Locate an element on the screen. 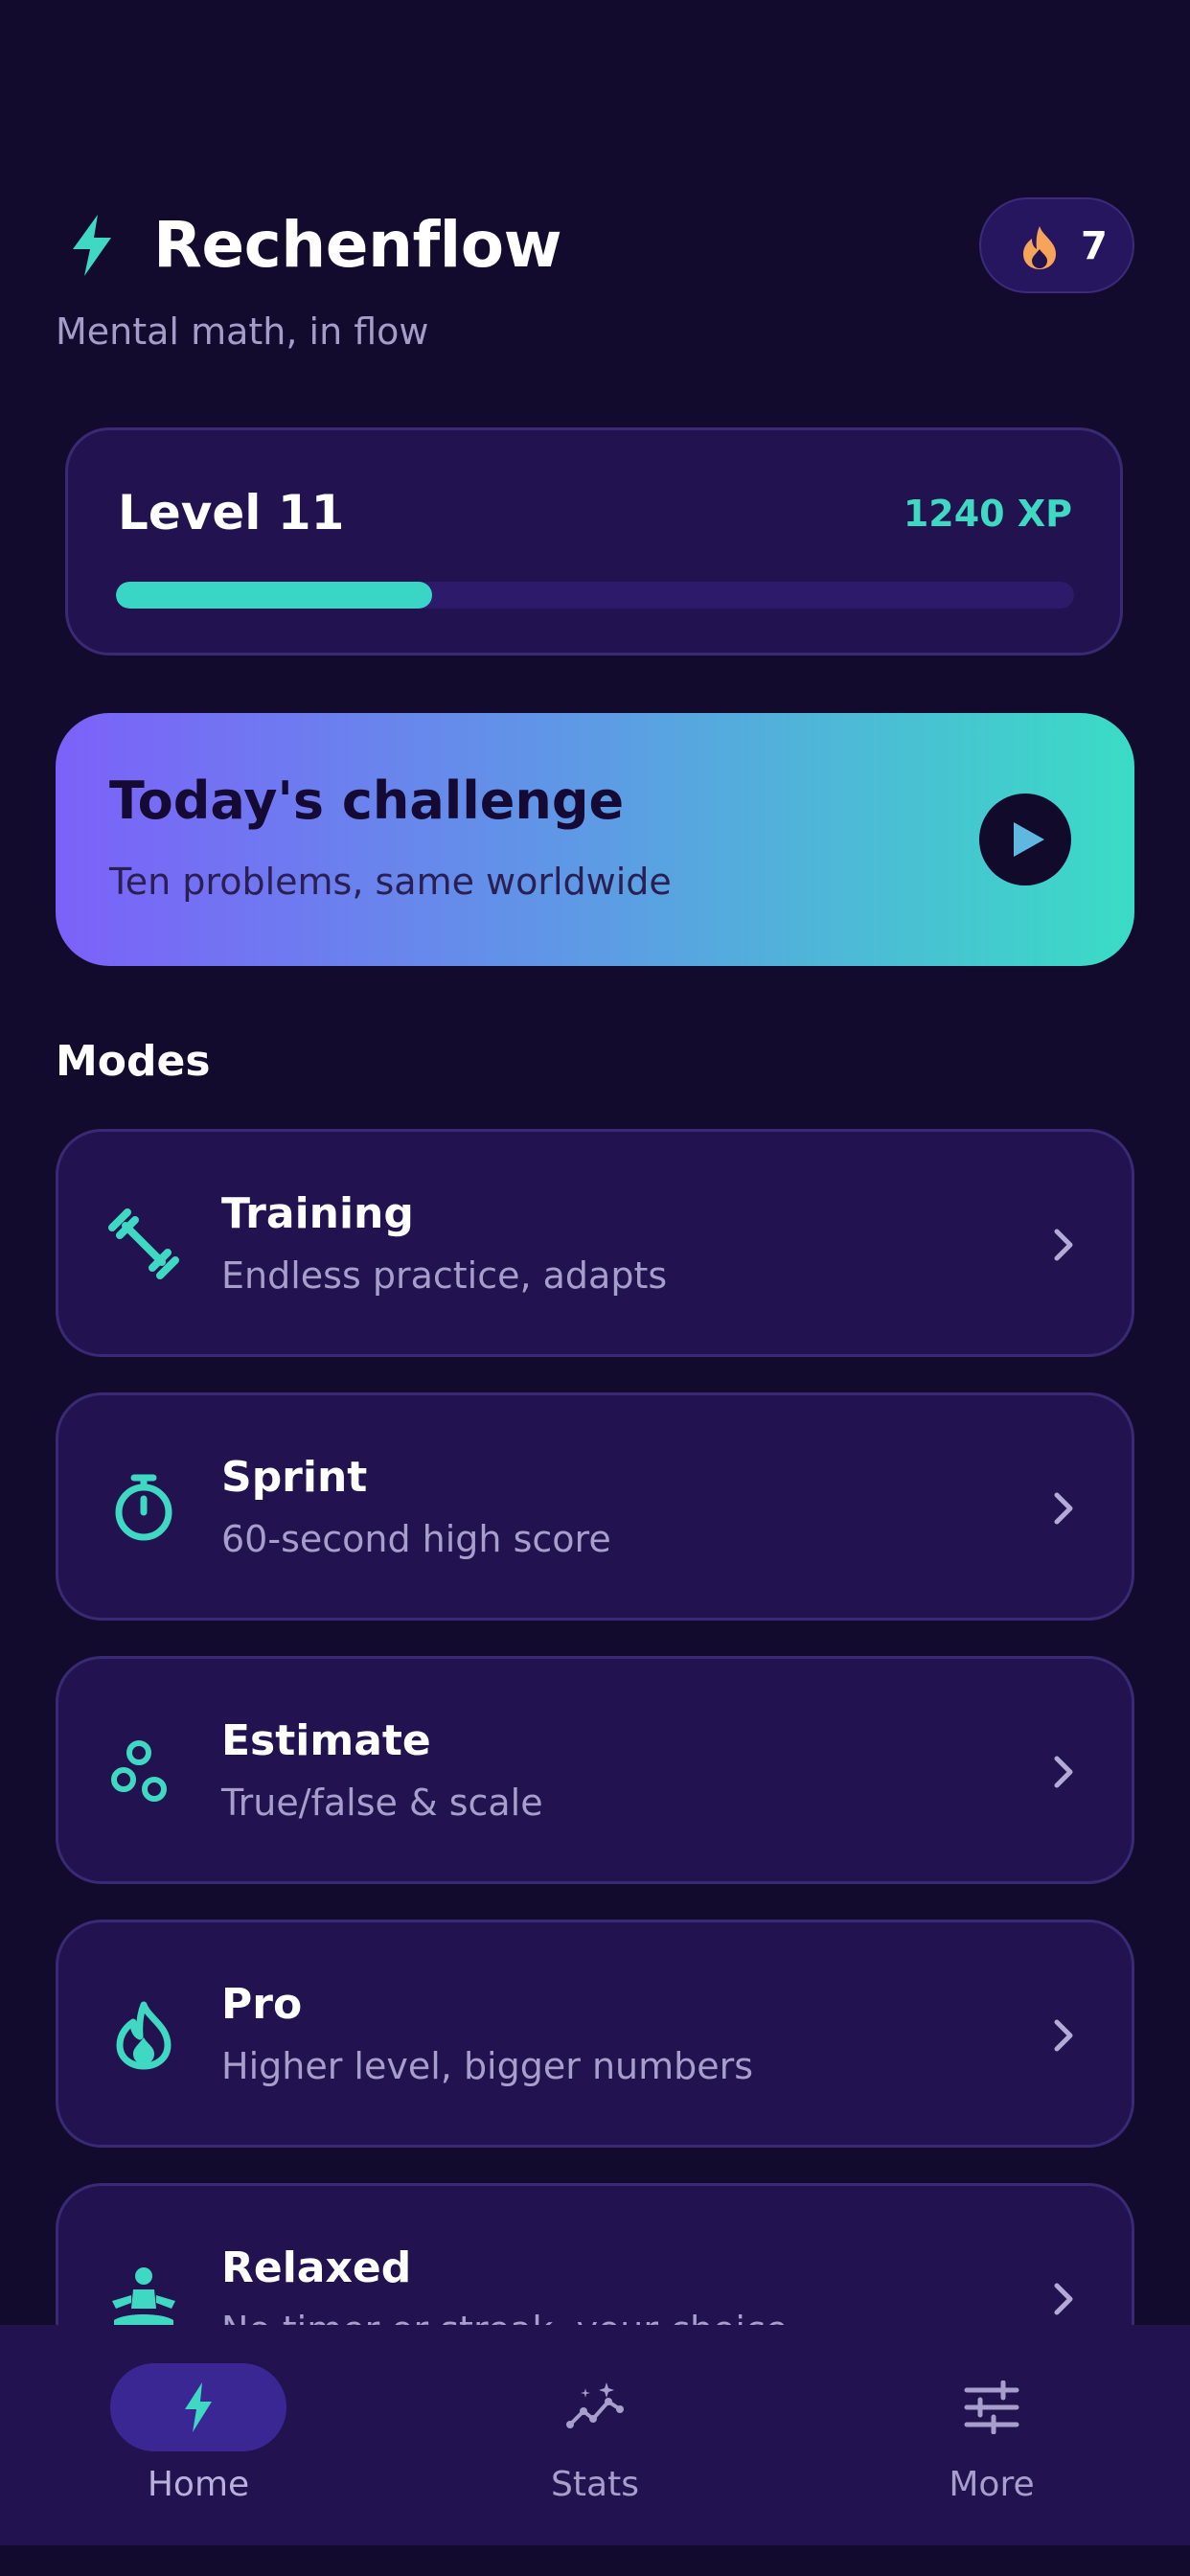  nav-item-more: More is located at coordinates (991, 2435).